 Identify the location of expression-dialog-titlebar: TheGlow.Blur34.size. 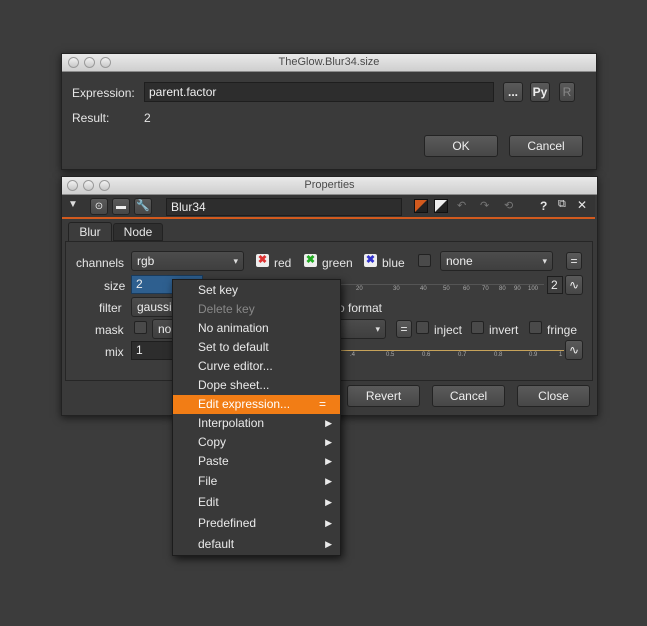
(329, 63).